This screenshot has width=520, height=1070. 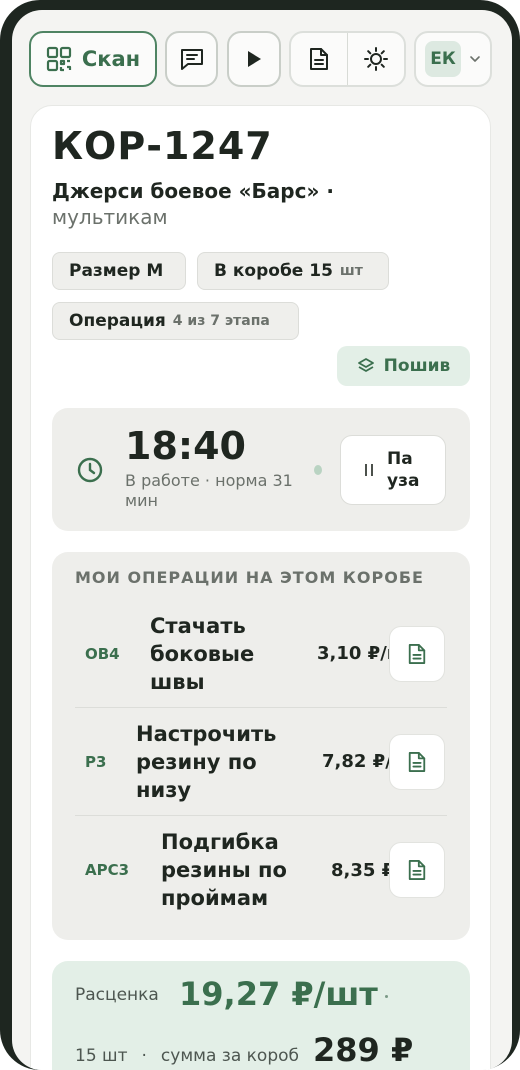 I want to click on order-code: КОР-1247, so click(x=162, y=146).